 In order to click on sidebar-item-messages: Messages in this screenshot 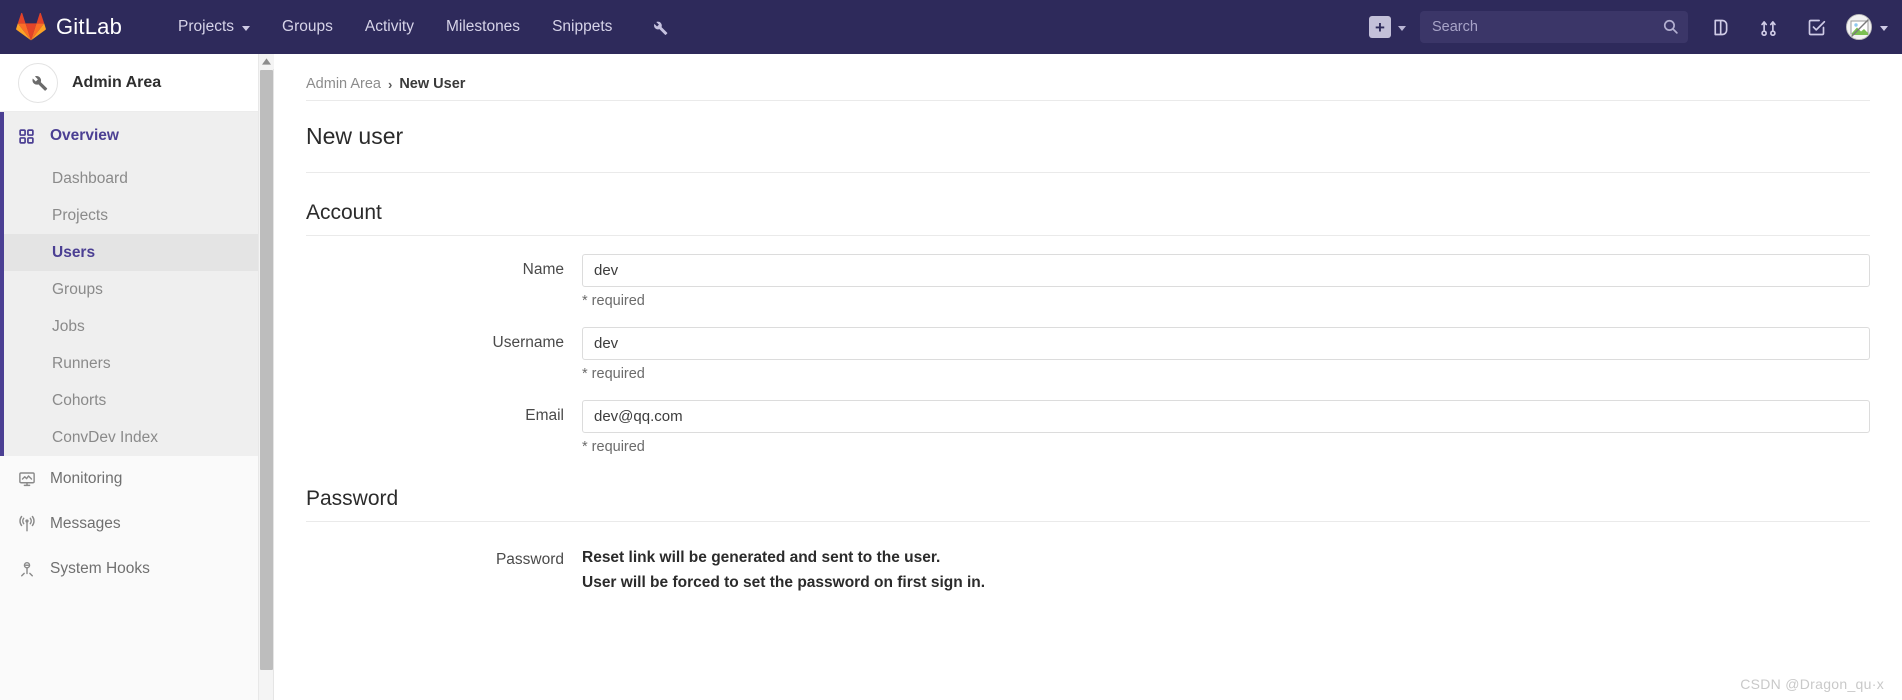, I will do `click(136, 523)`.